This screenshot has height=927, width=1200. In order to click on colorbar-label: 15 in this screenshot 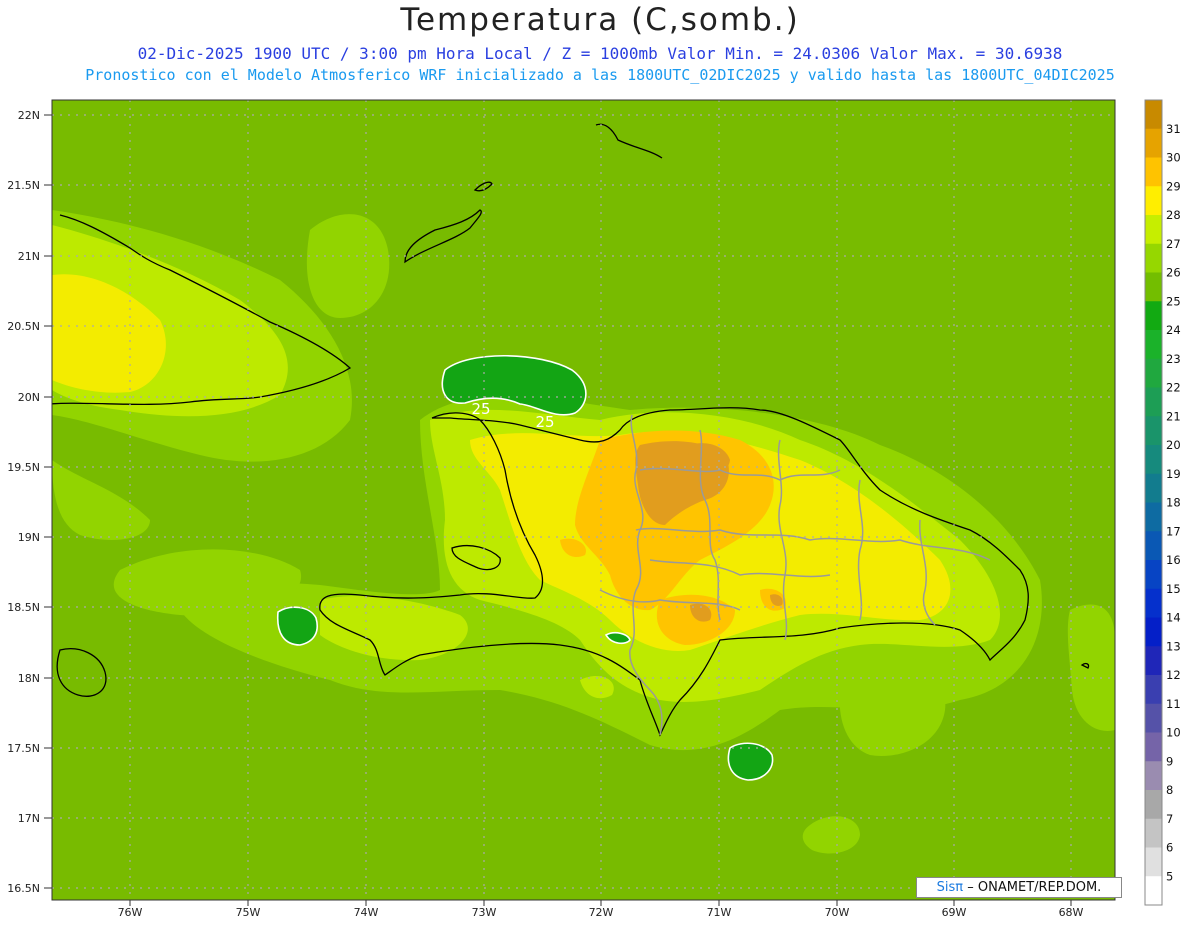, I will do `click(1173, 589)`.